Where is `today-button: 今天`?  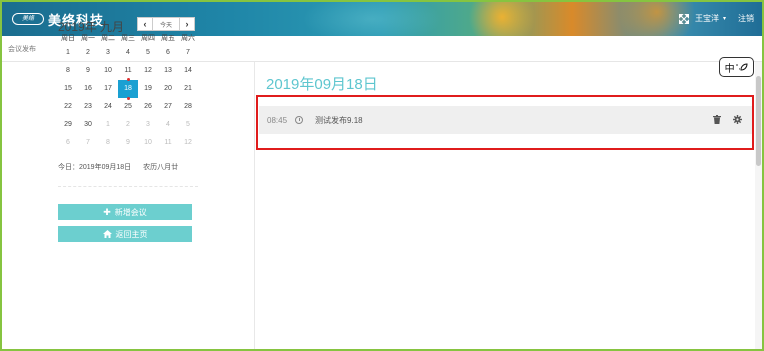 today-button: 今天 is located at coordinates (166, 24).